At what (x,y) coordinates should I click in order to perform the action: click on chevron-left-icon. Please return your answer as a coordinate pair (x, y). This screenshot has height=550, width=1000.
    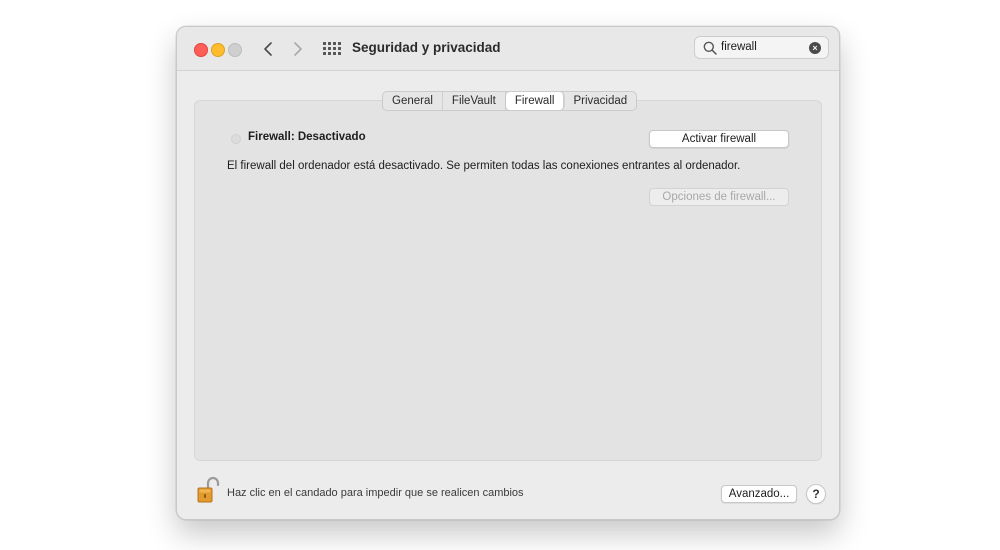
    Looking at the image, I should click on (268, 49).